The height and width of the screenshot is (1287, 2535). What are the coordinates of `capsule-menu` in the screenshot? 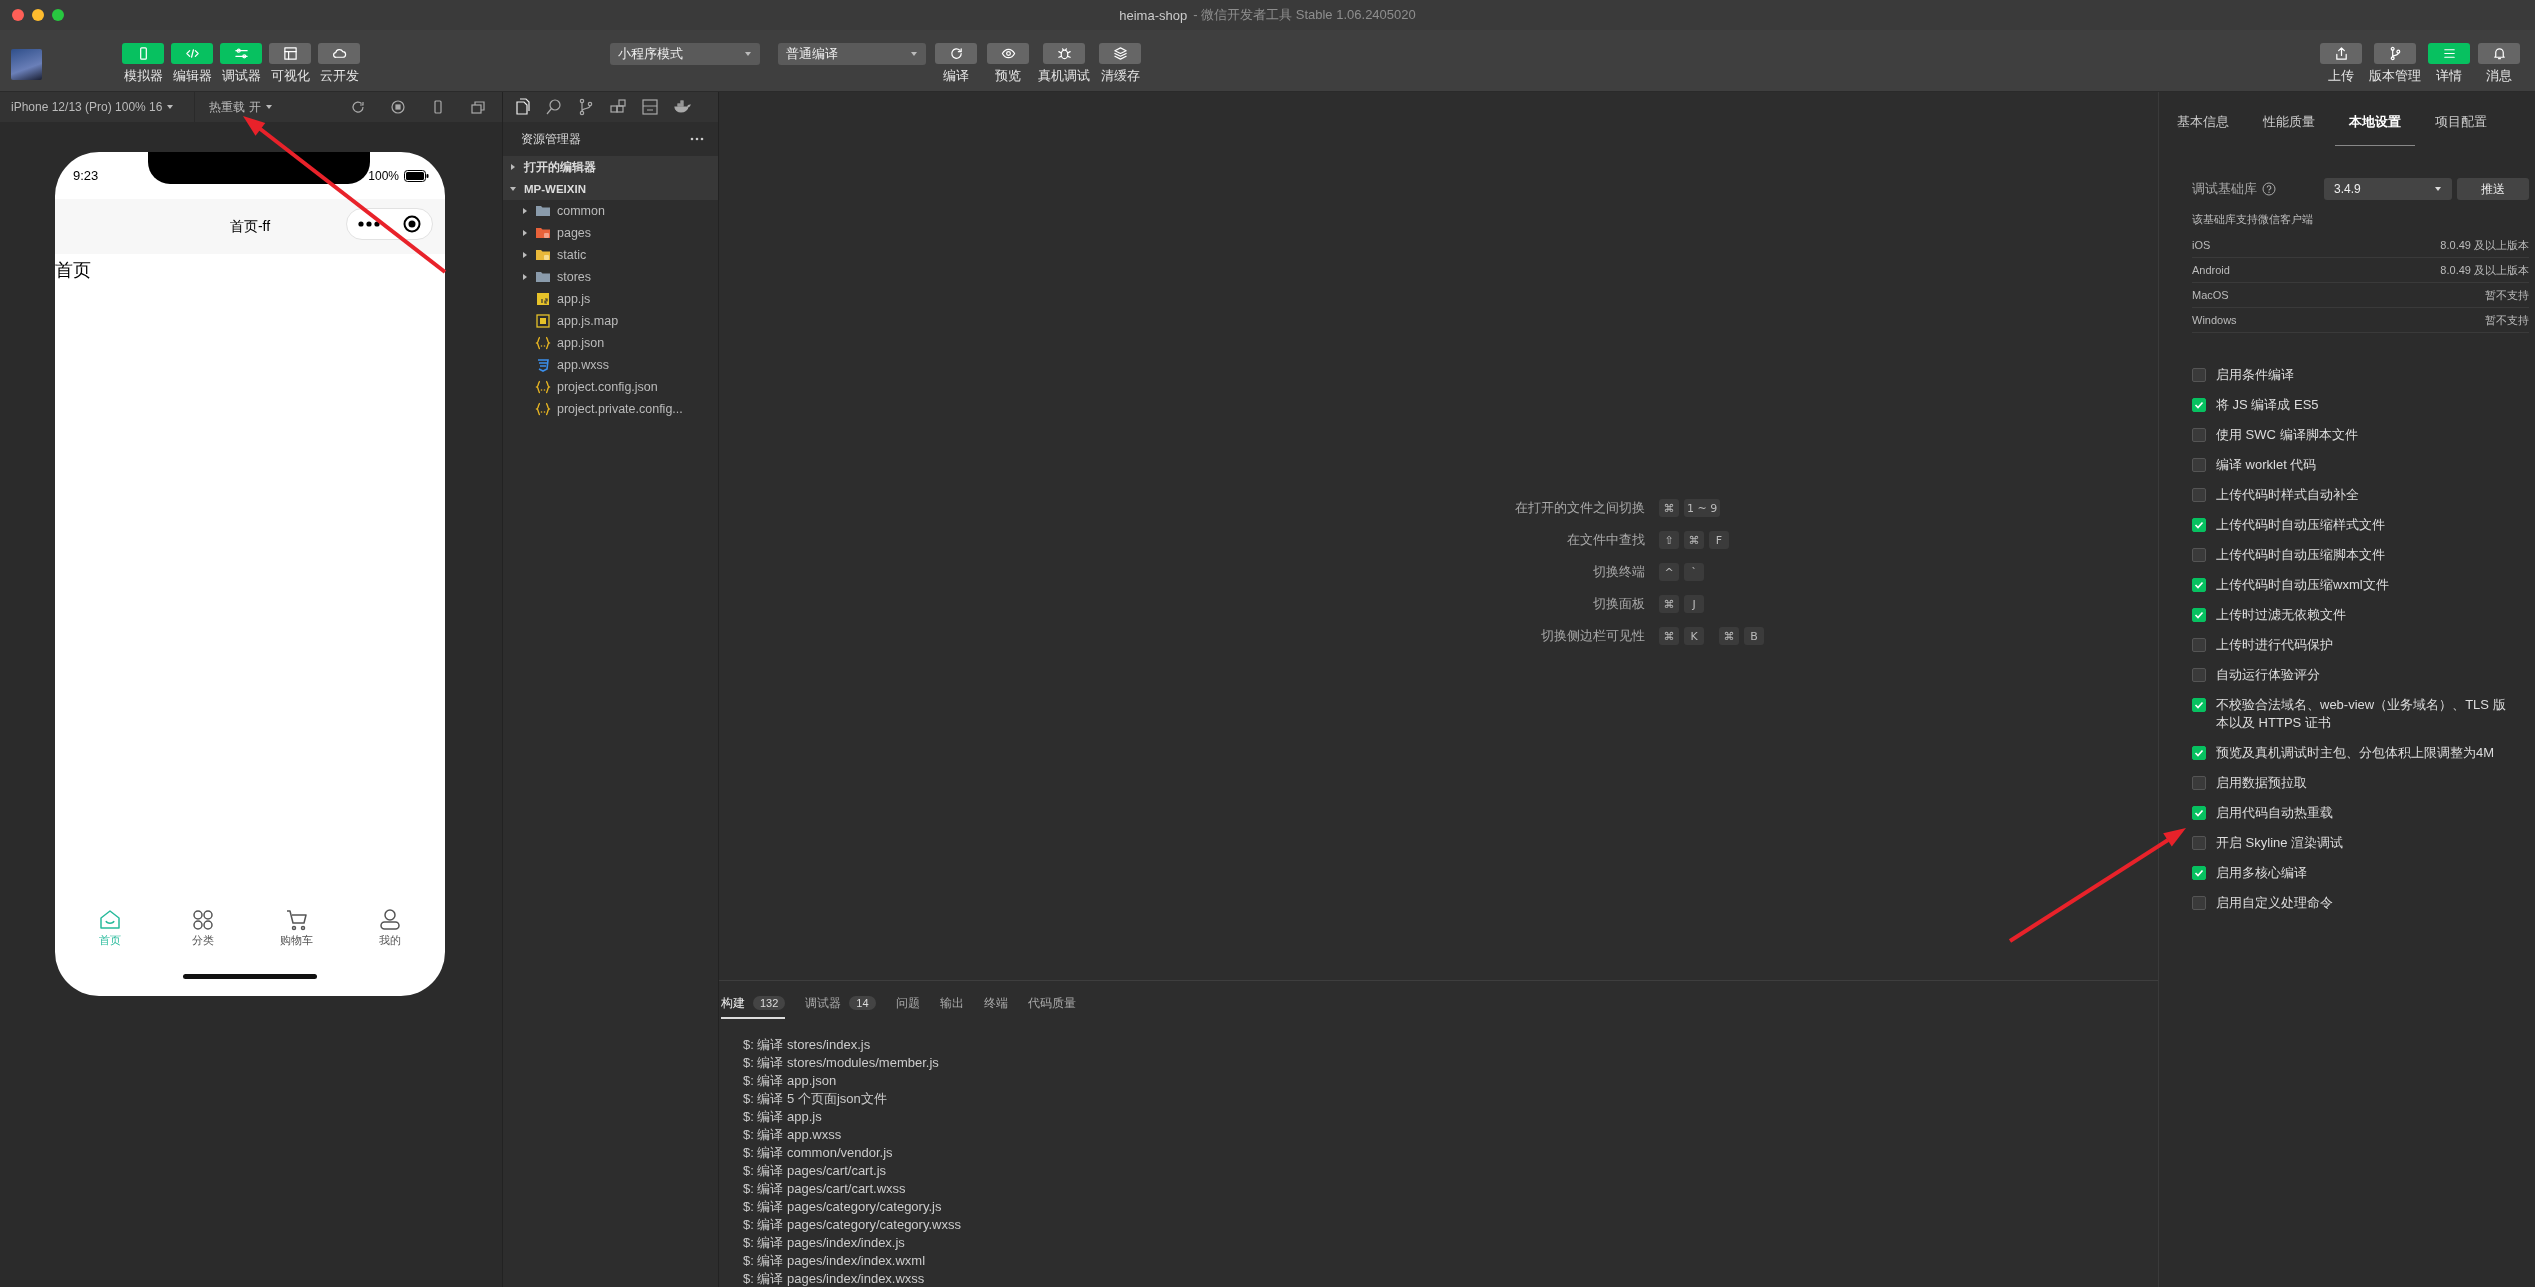 It's located at (389, 224).